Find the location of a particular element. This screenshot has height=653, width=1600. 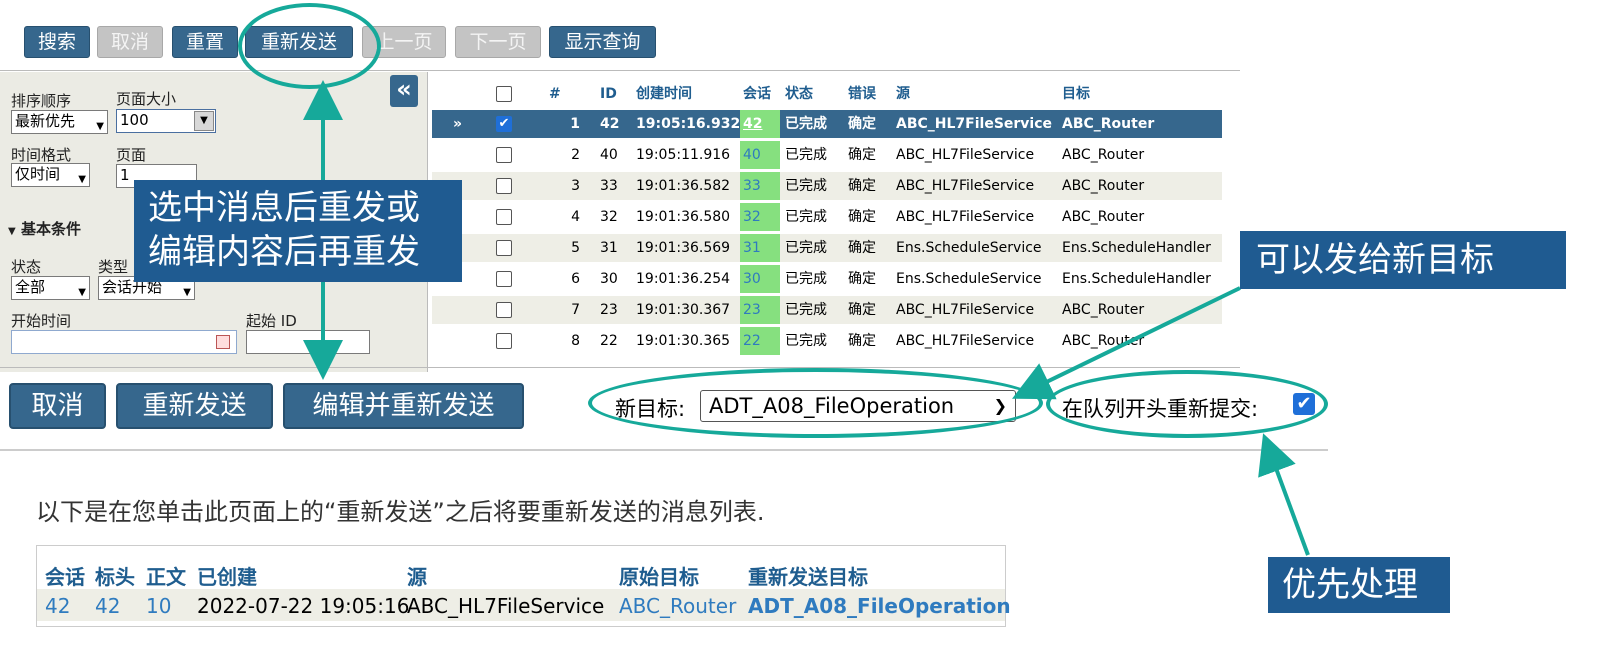

highlight-head-of-queue is located at coordinates (1187, 404).